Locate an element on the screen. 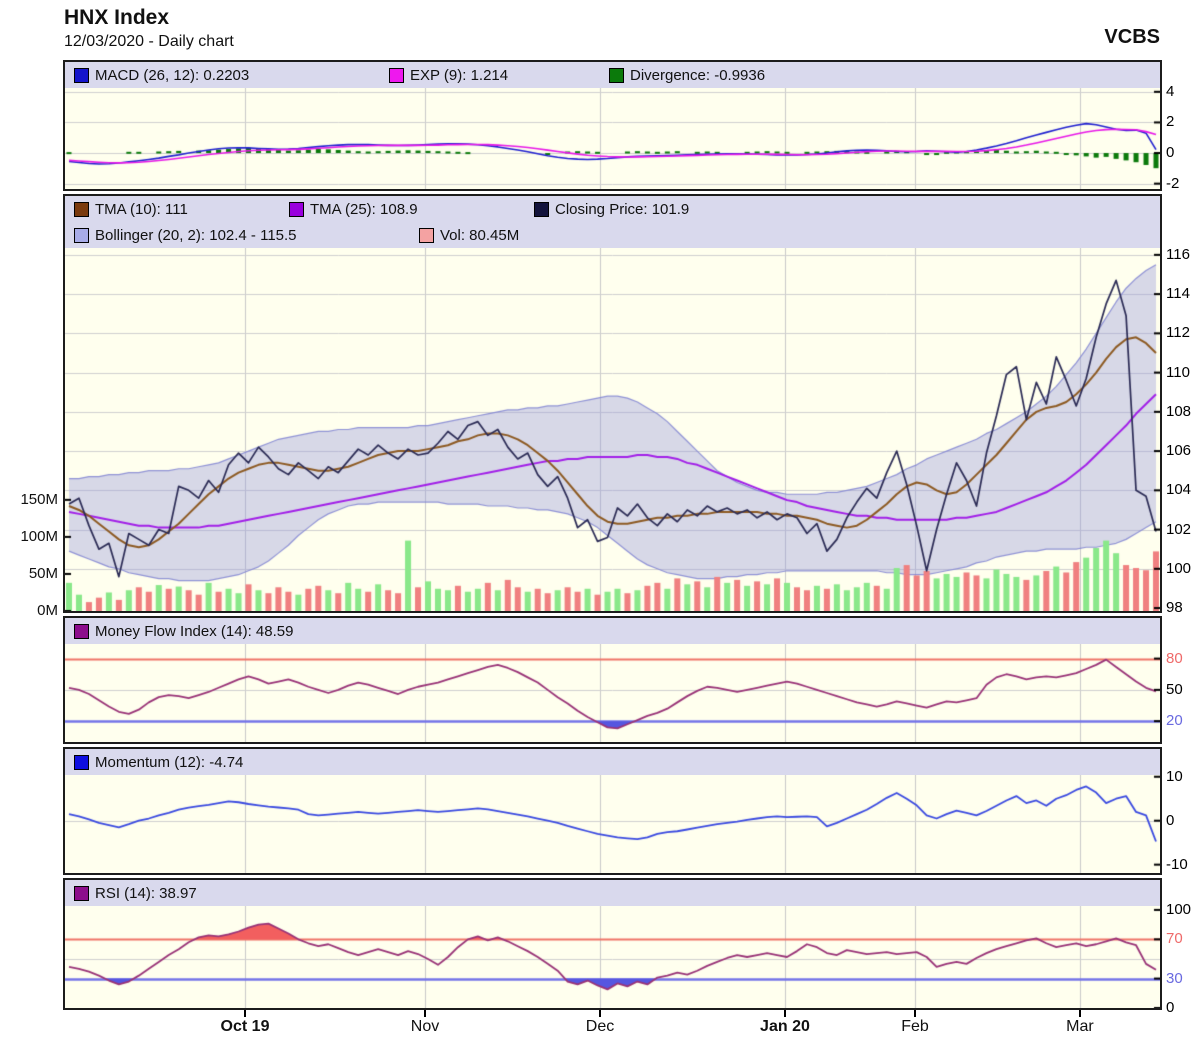 The width and height of the screenshot is (1200, 1050). rsi-legend-label: RSI (14): 38.97 is located at coordinates (146, 893).